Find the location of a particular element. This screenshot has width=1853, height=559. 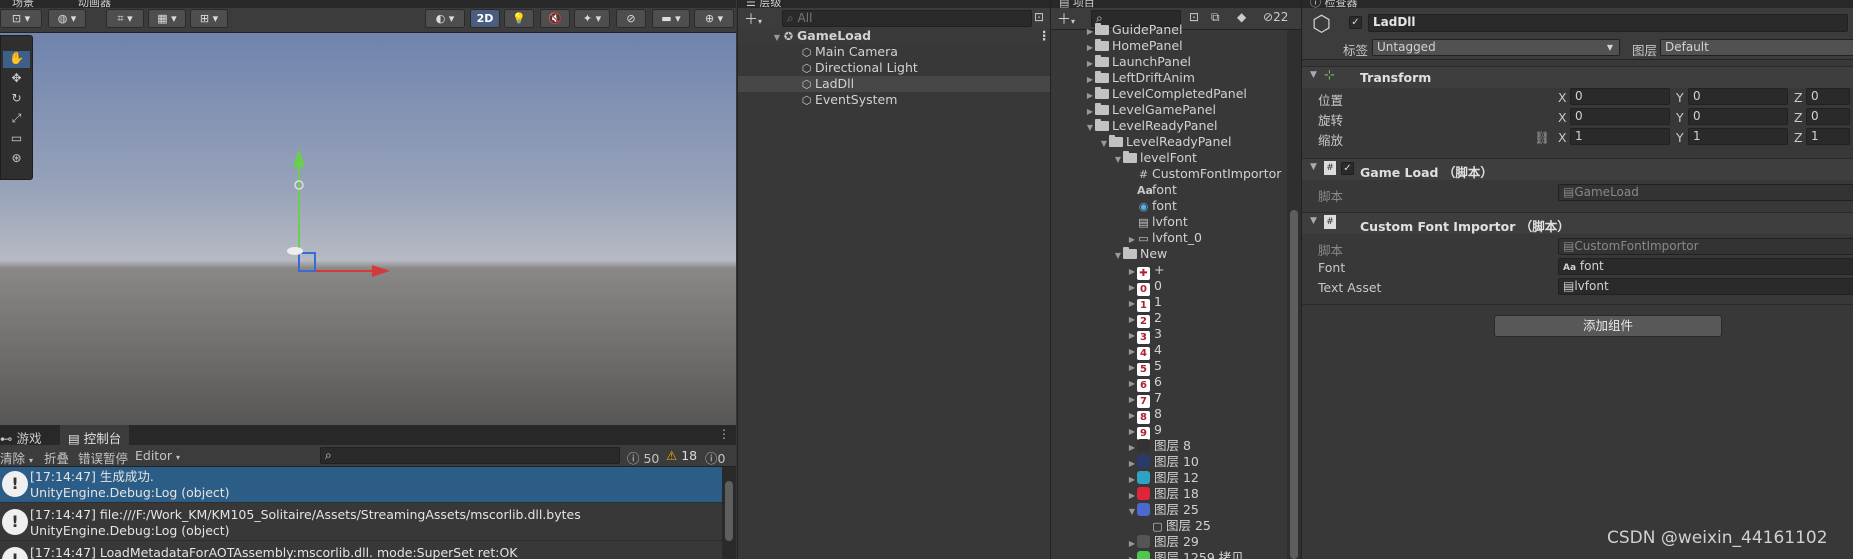

hierarchy-root: ▼ ✪ GameLoad ⋮ is located at coordinates (894, 36).